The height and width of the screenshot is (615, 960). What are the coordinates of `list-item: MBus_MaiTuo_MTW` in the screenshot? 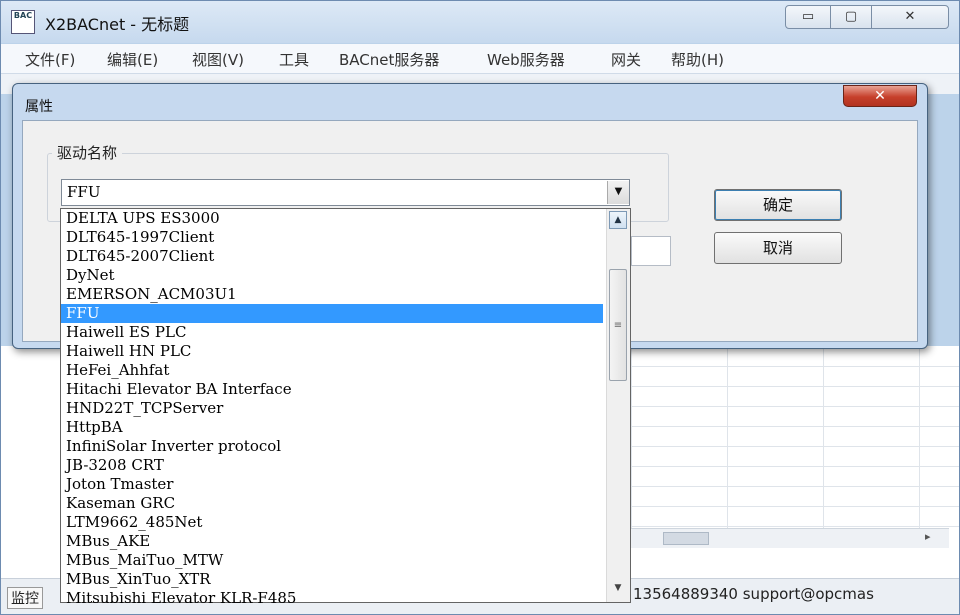 It's located at (332, 560).